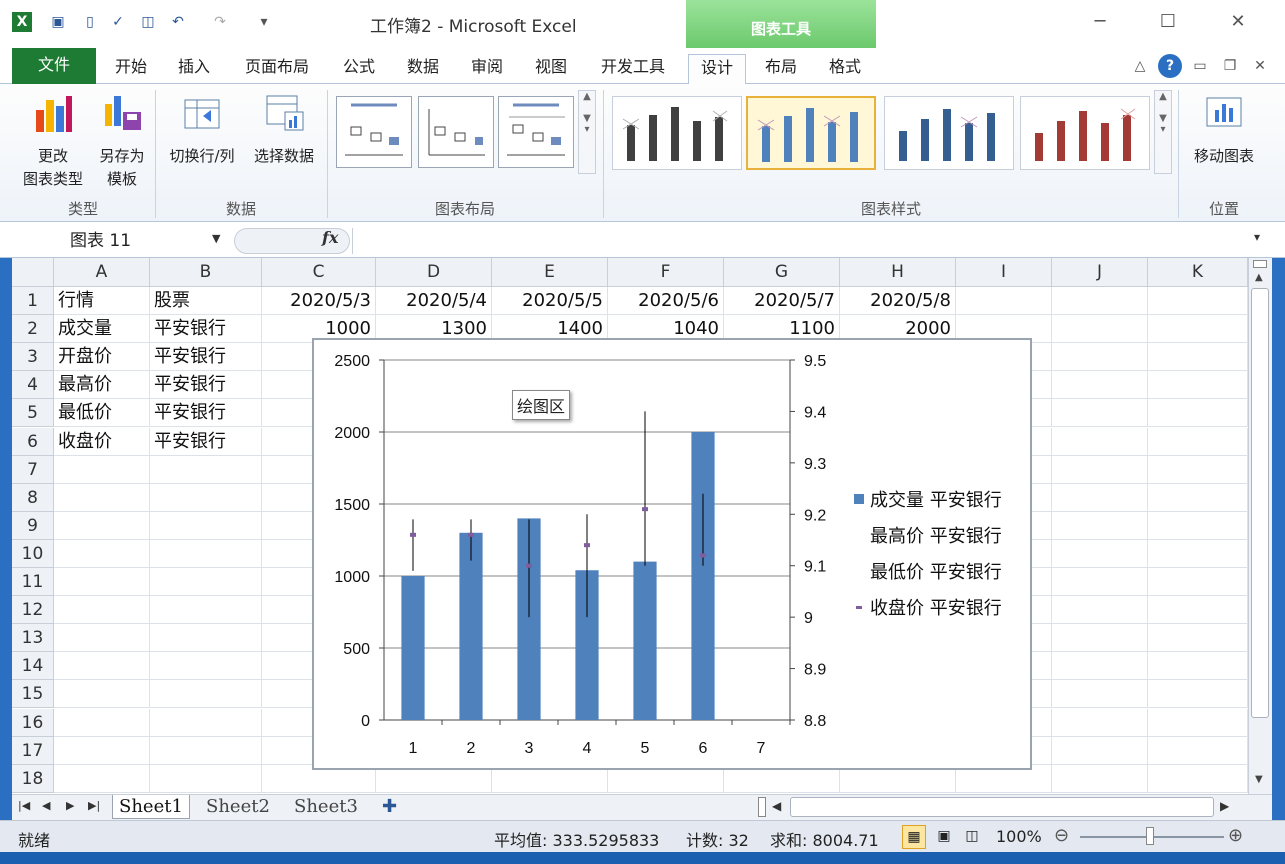 This screenshot has height=864, width=1285. What do you see at coordinates (782, 272) in the screenshot?
I see `column-header: G` at bounding box center [782, 272].